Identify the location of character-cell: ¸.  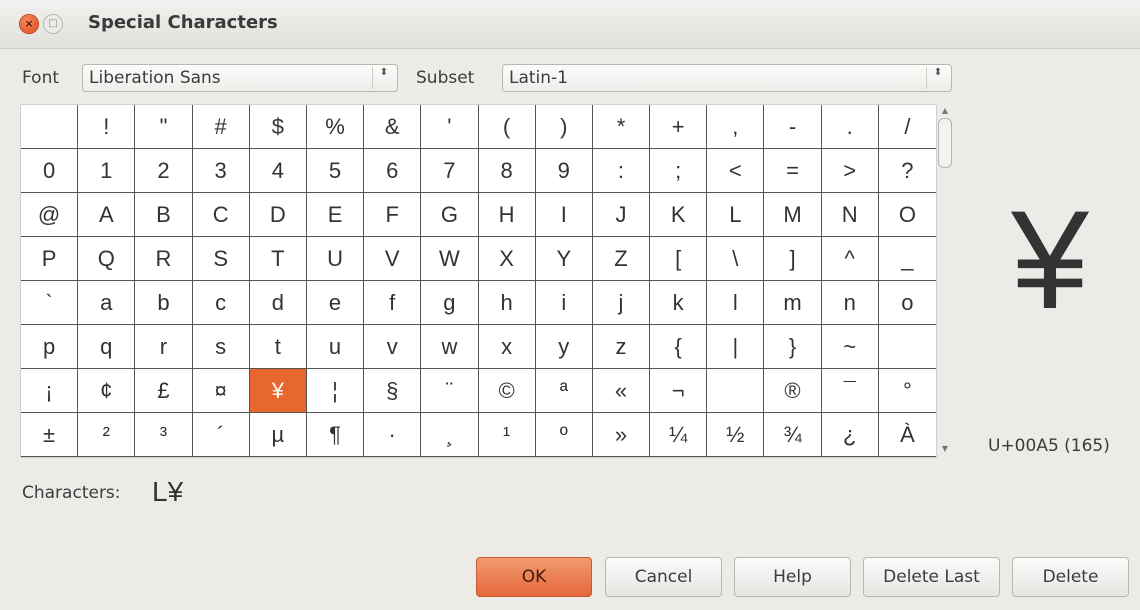
(450, 435).